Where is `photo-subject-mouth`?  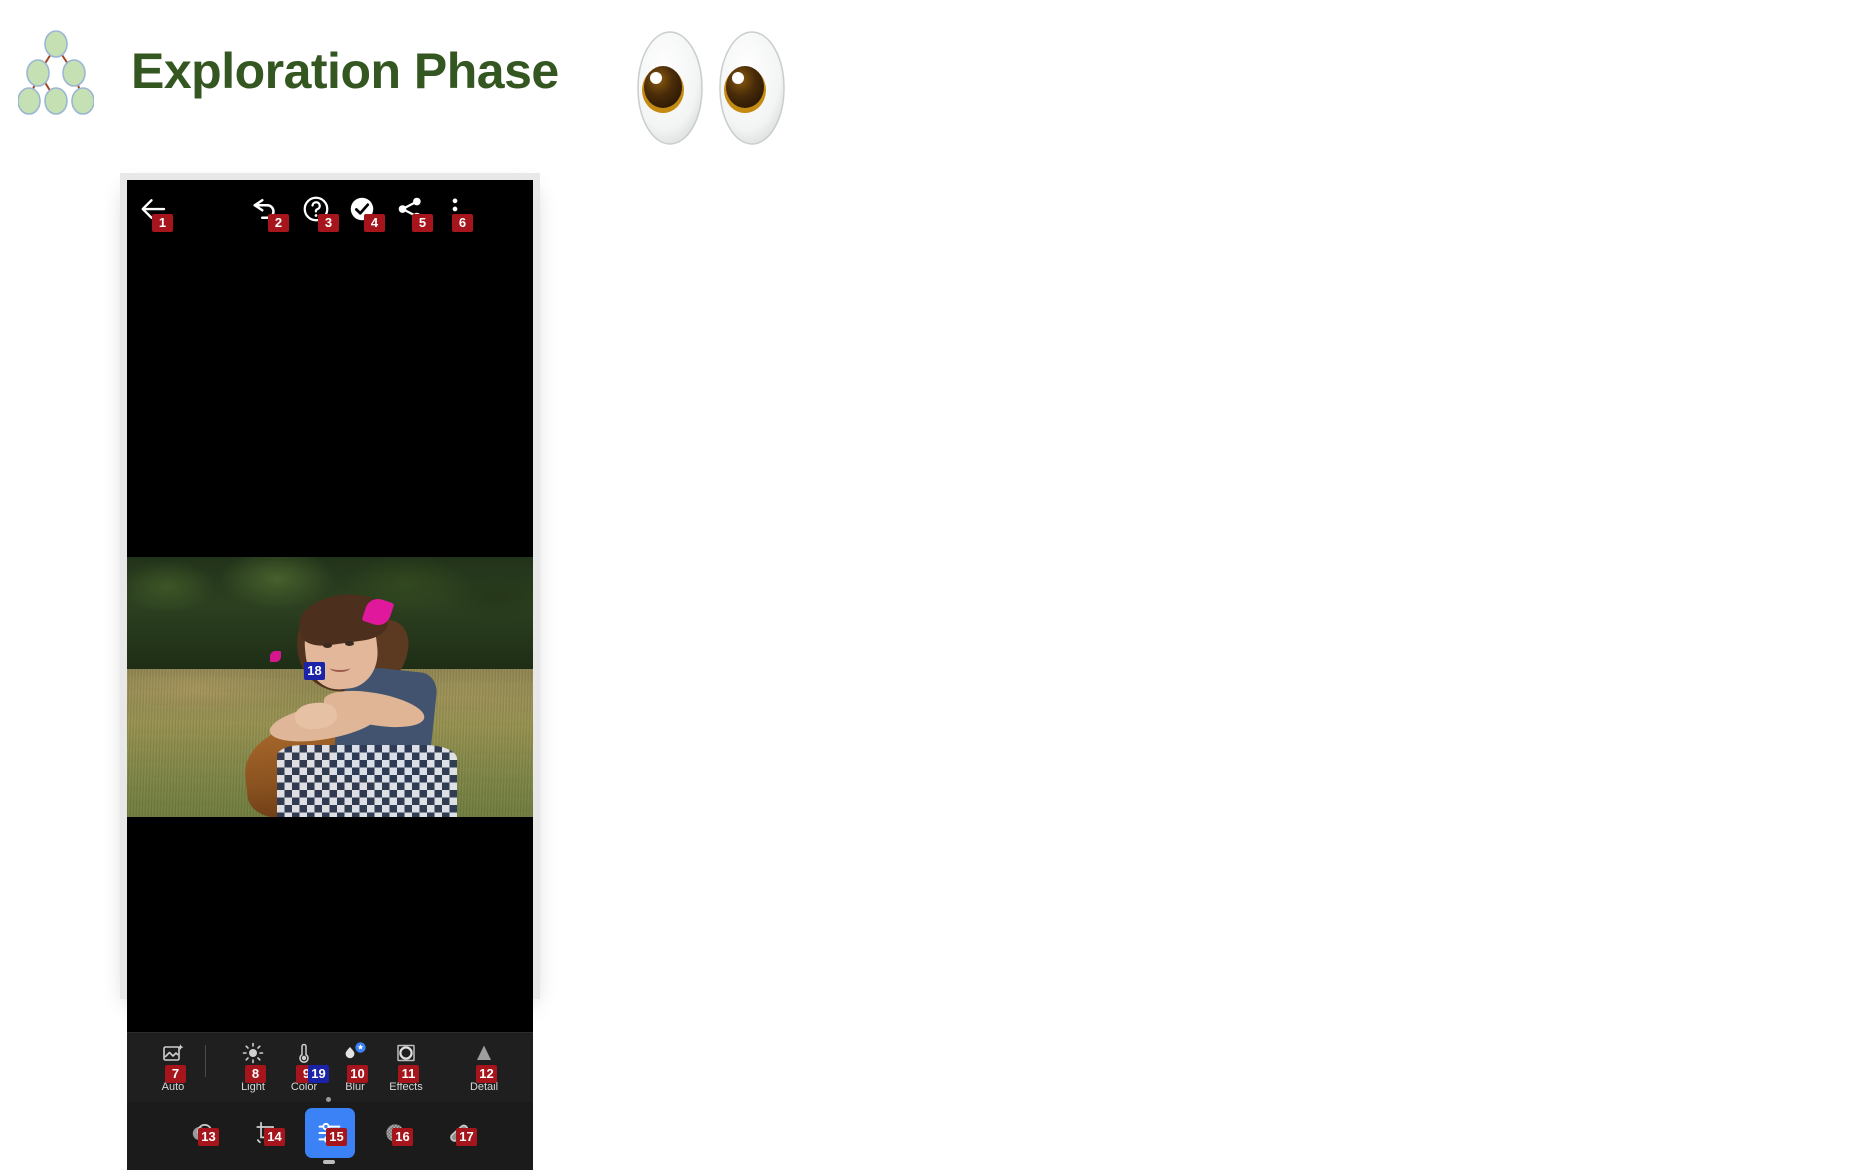 photo-subject-mouth is located at coordinates (340, 668).